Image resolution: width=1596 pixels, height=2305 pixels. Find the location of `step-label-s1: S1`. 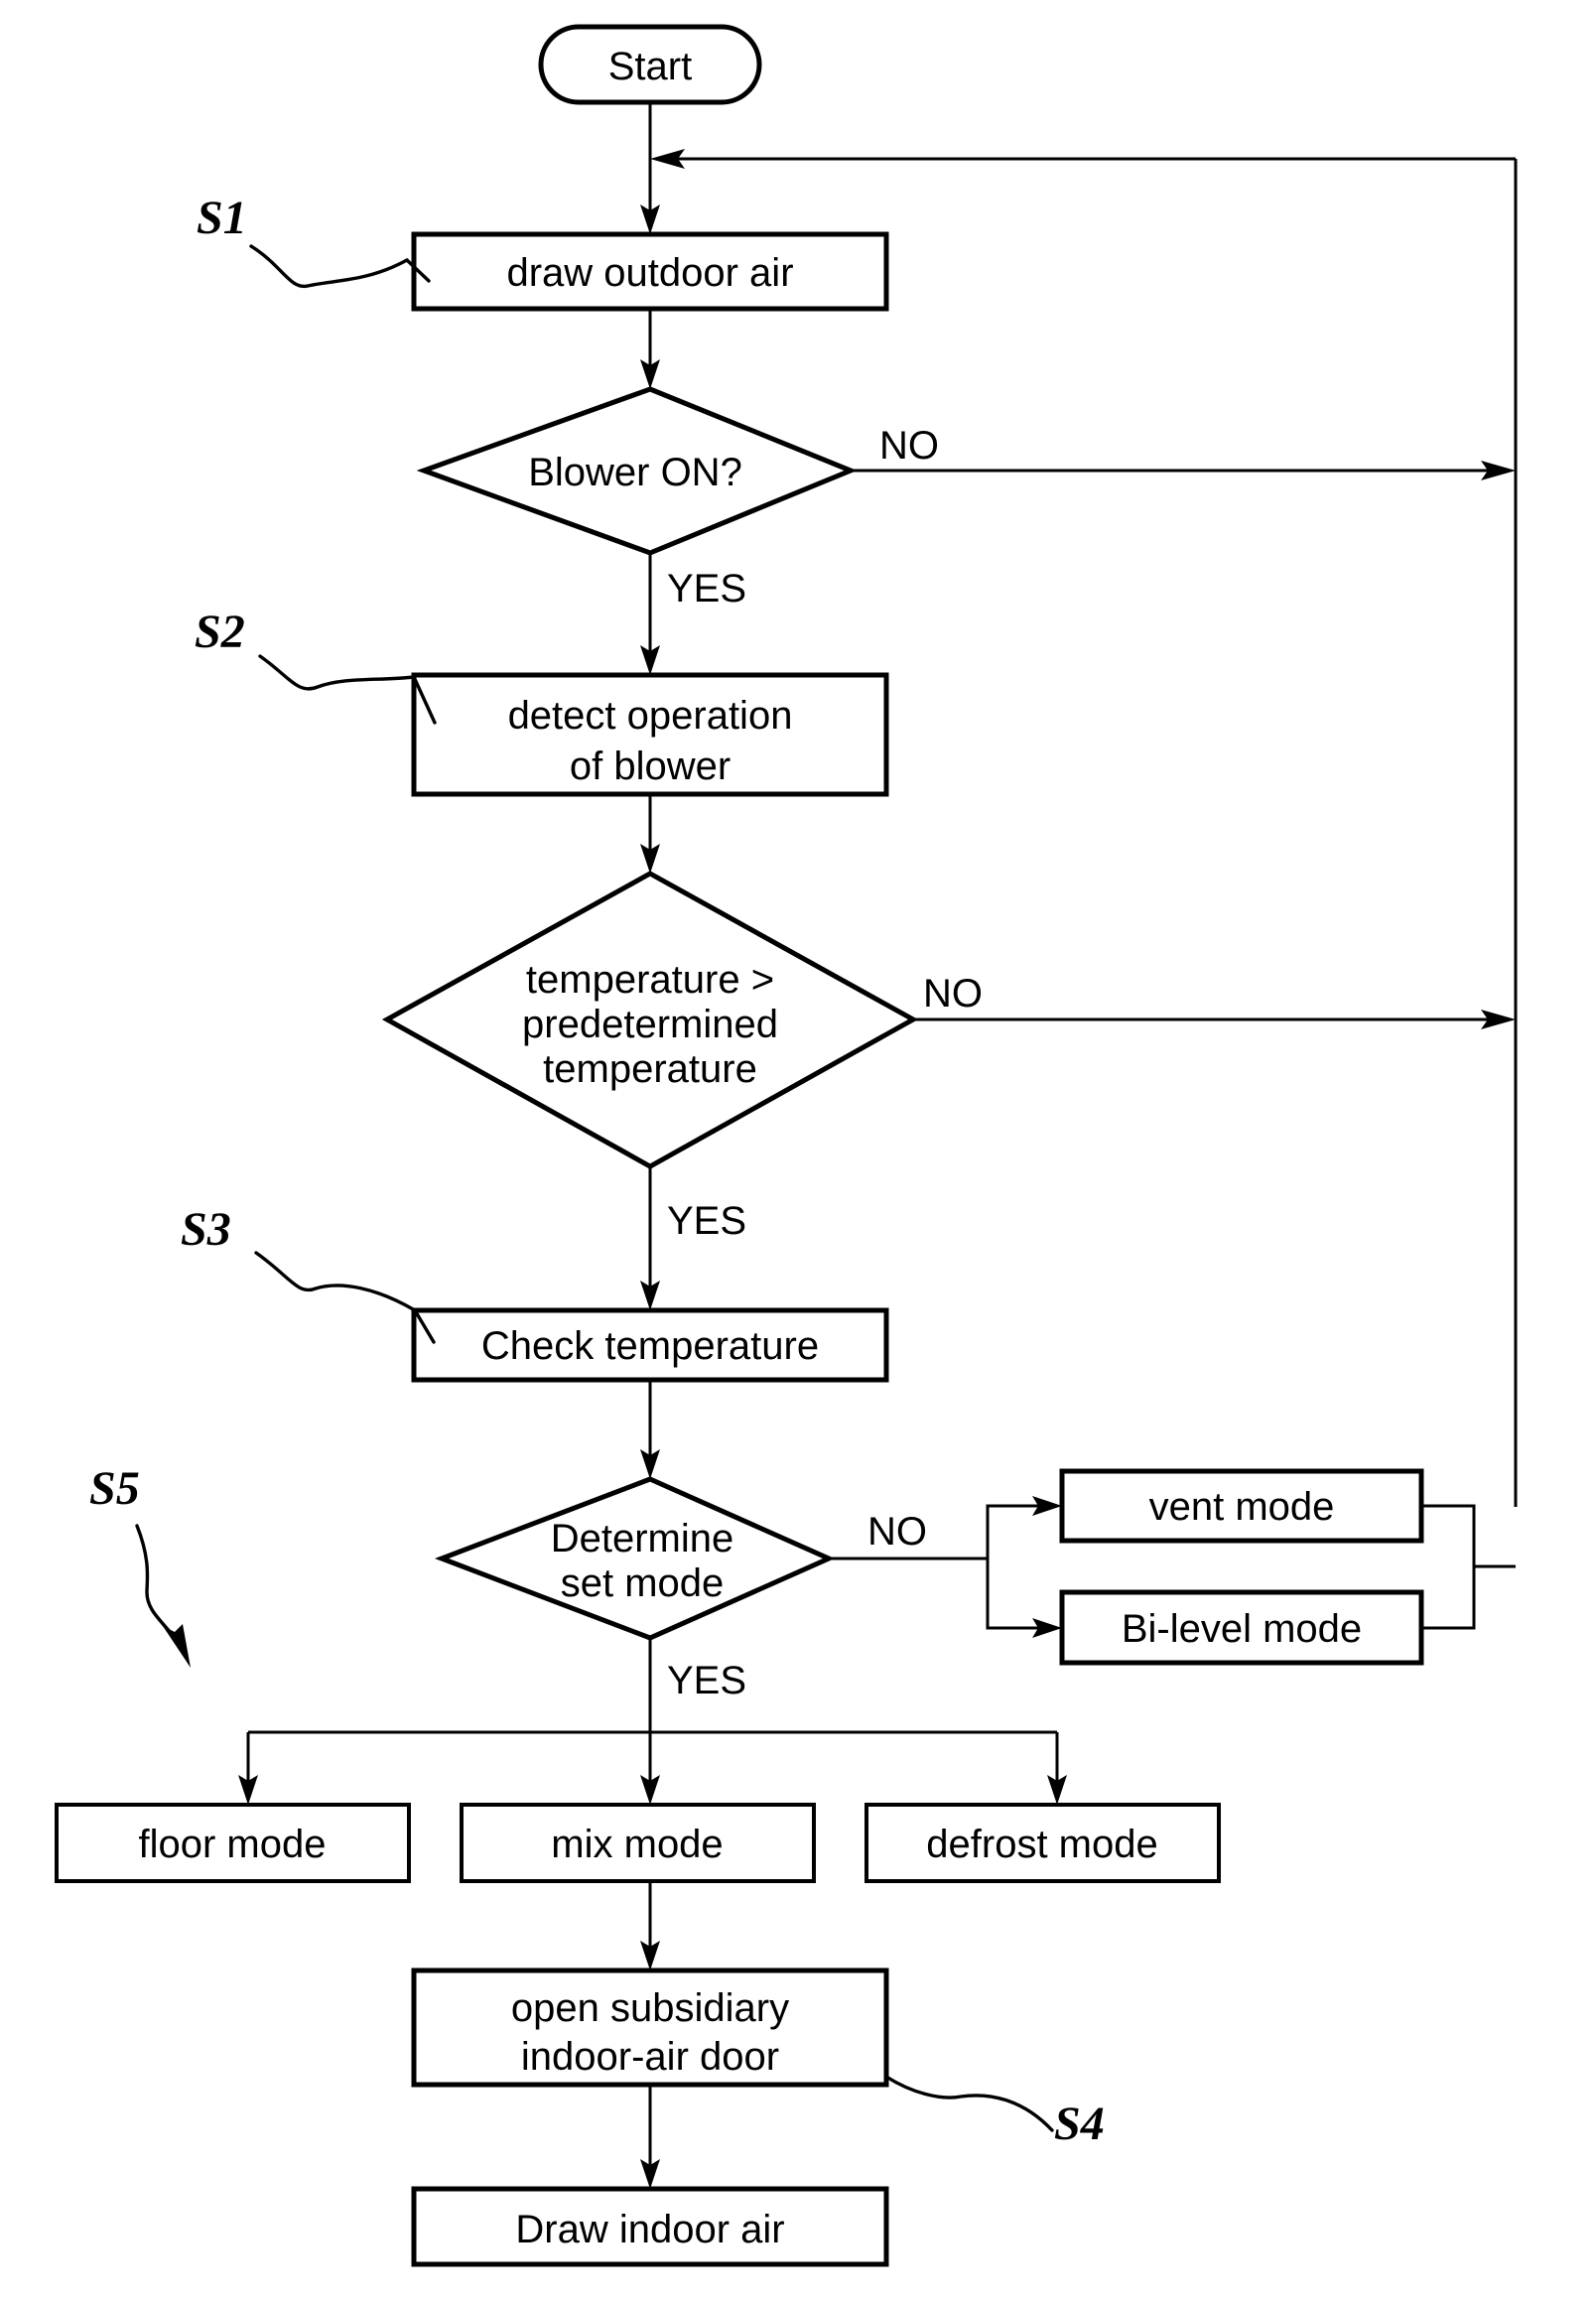

step-label-s1: S1 is located at coordinates (222, 218).